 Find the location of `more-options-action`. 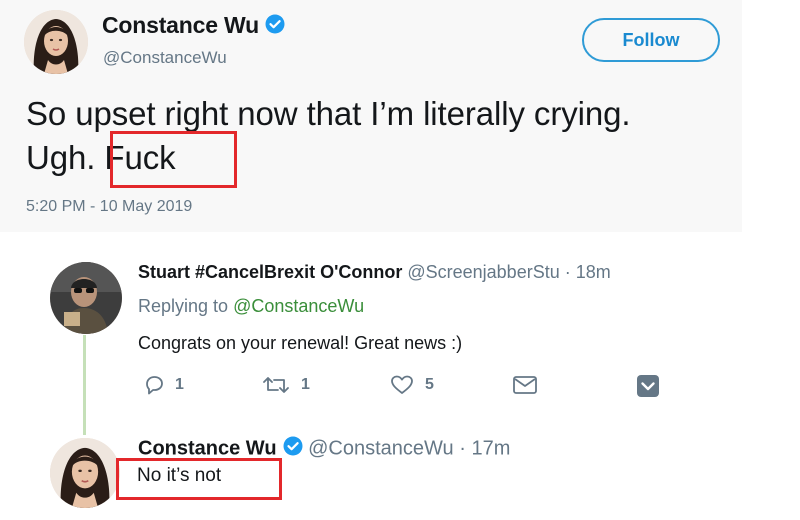

more-options-action is located at coordinates (653, 386).